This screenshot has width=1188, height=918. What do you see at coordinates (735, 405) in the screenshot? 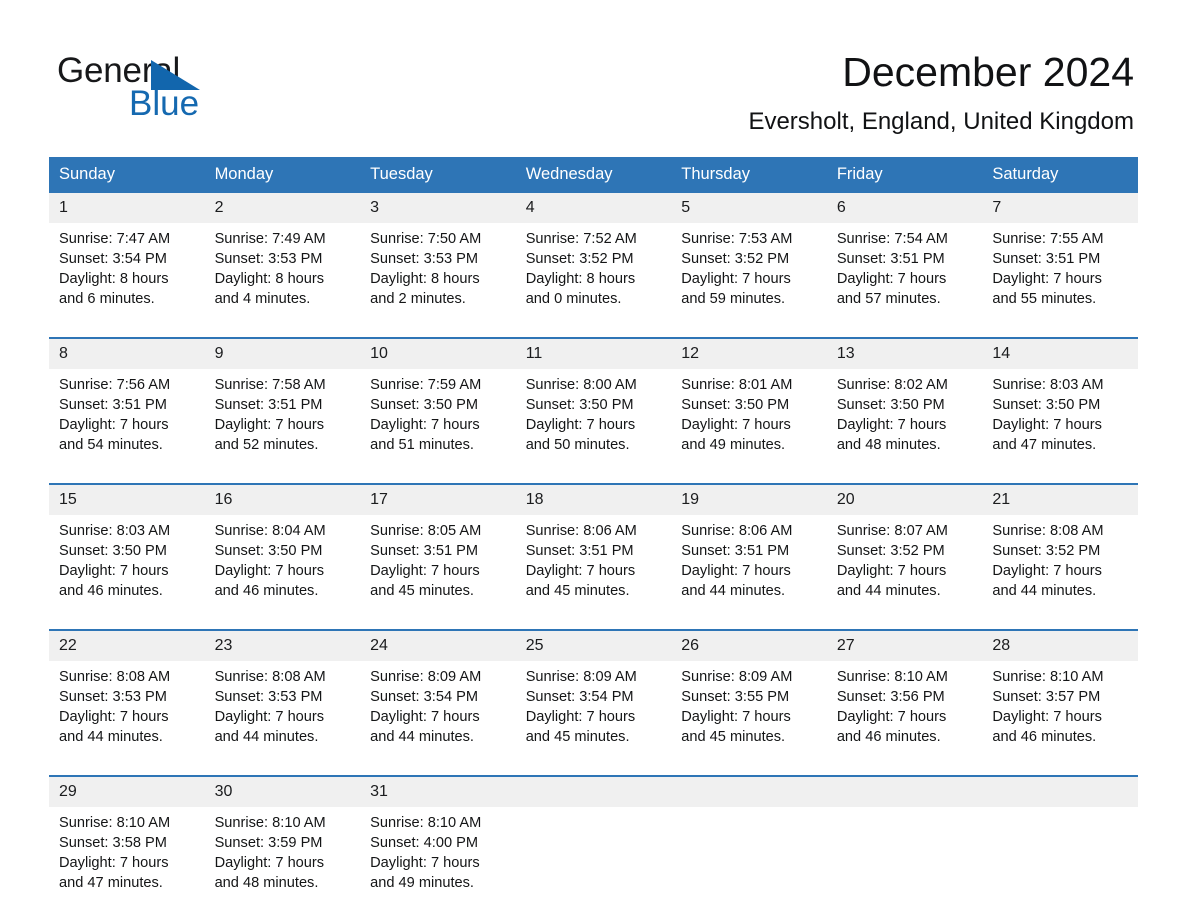
I see `sunset-text: Sunset: 3:50 PM` at bounding box center [735, 405].